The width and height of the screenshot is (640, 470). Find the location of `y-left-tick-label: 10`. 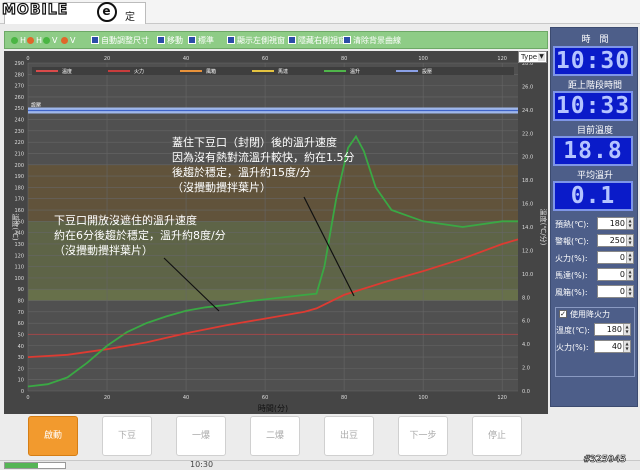

y-left-tick-label: 10 is located at coordinates (21, 381).